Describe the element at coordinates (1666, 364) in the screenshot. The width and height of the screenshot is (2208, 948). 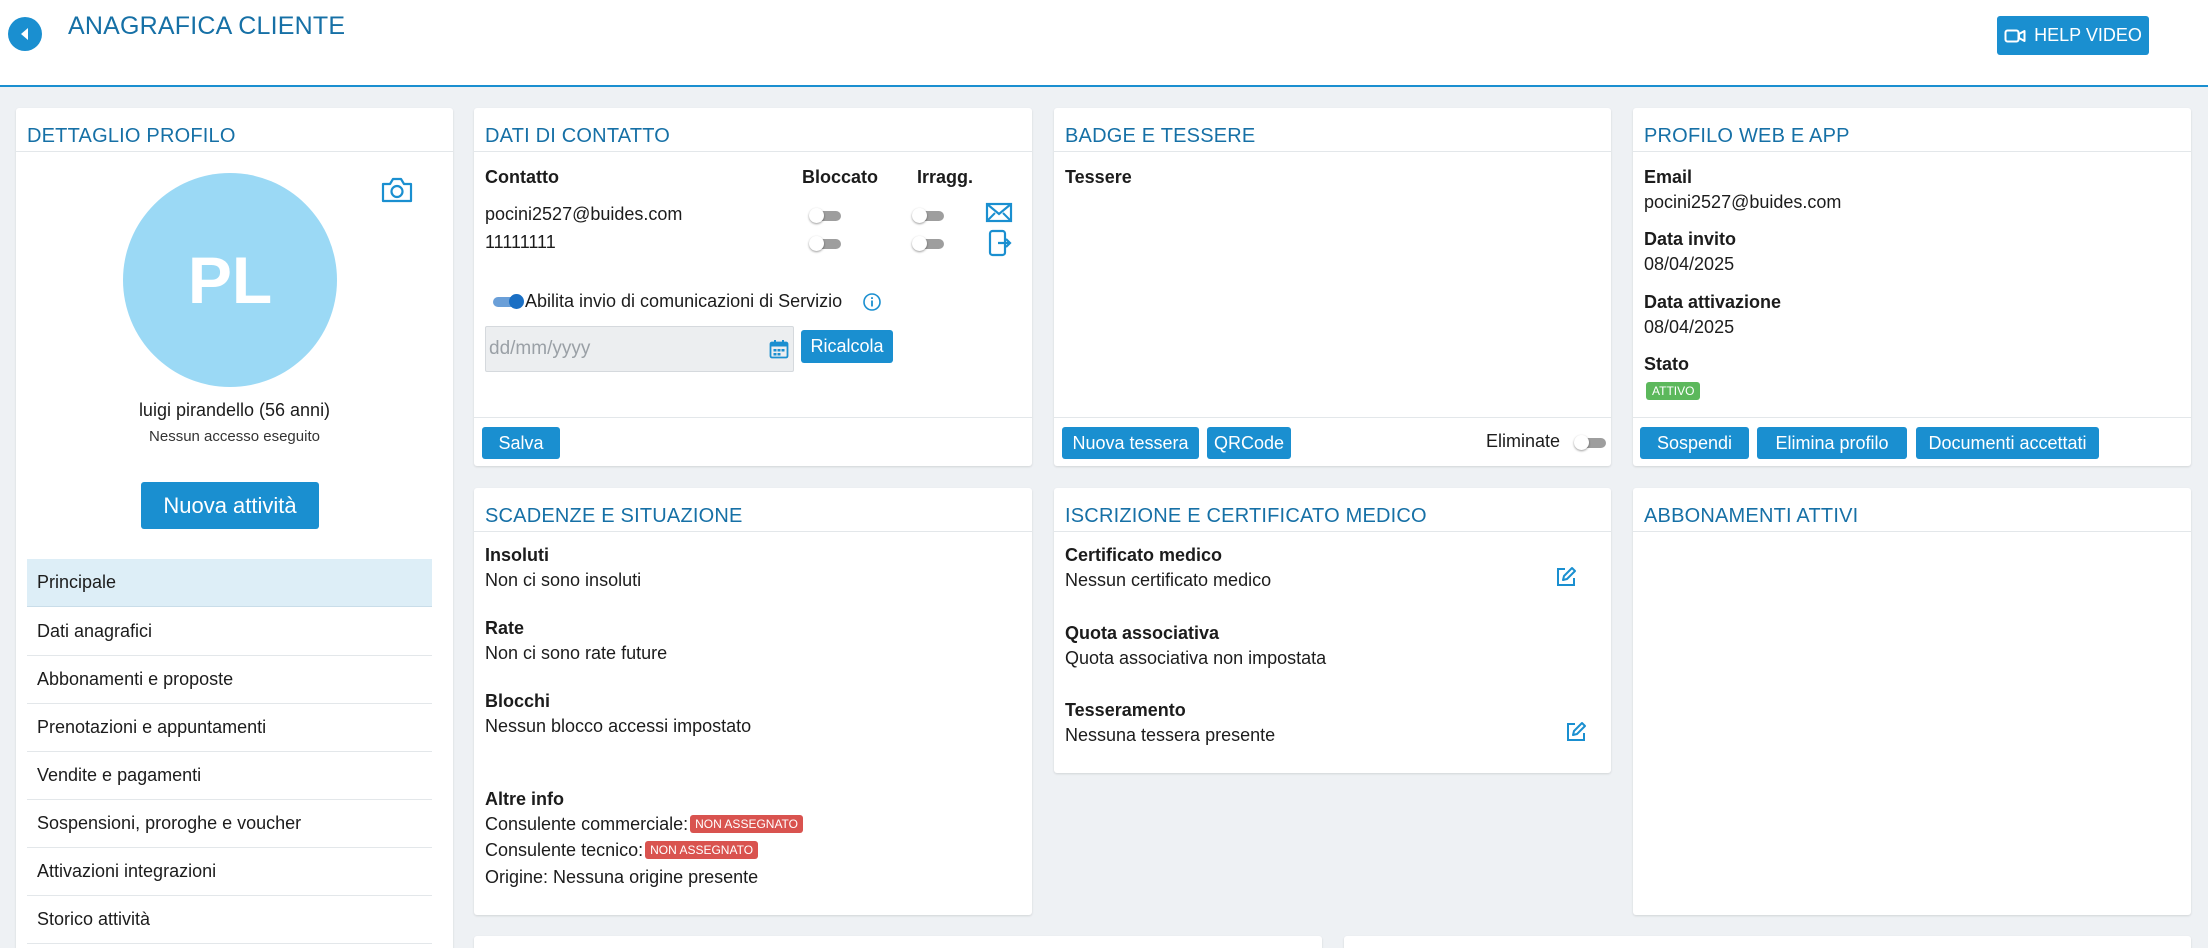
I see `status-label: Stato` at that location.